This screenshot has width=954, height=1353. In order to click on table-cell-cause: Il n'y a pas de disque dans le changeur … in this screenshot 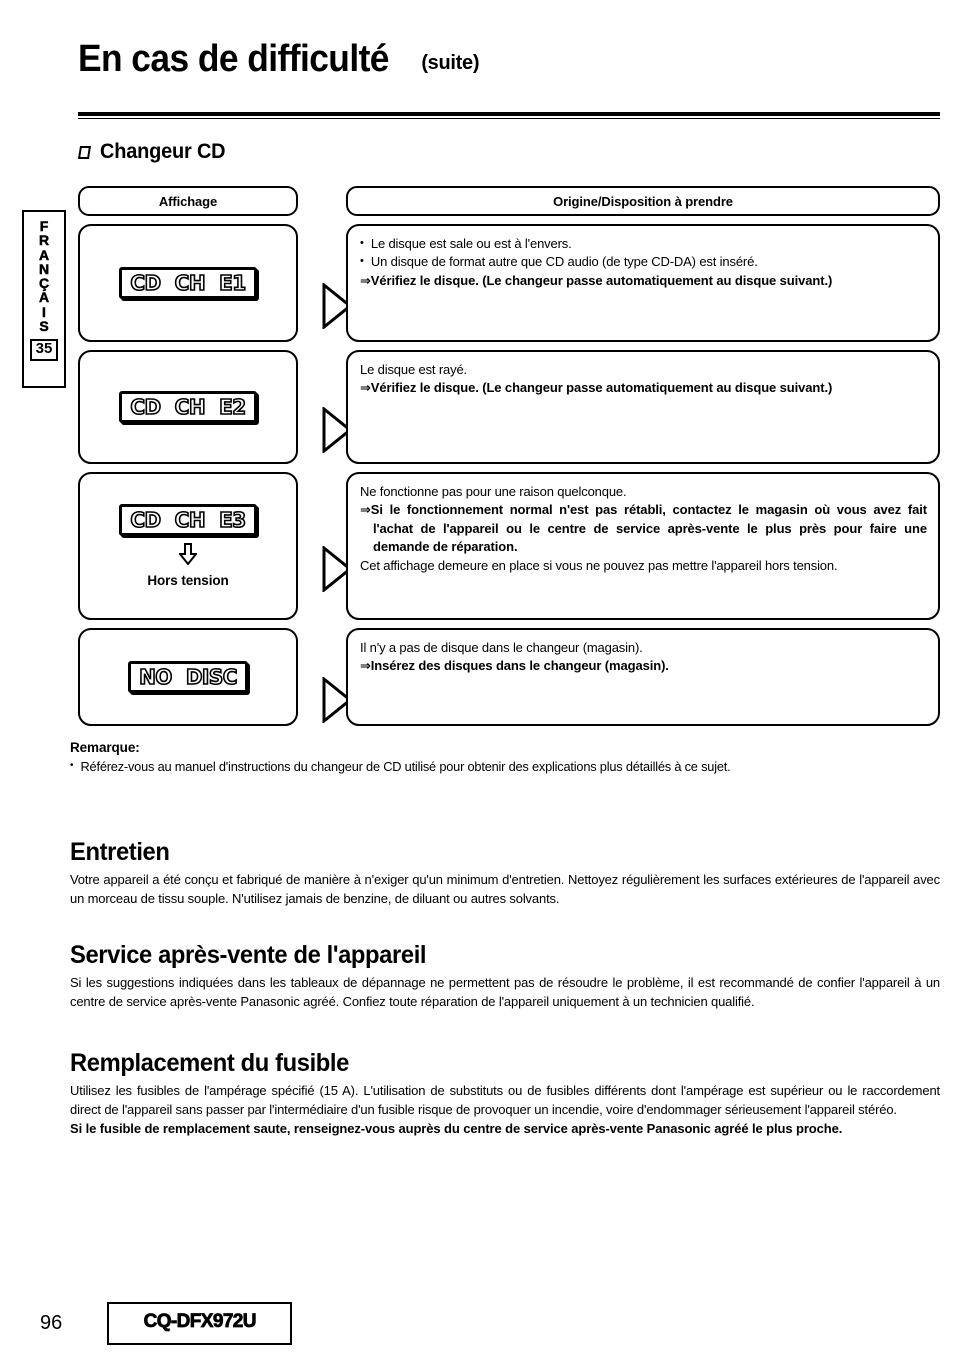, I will do `click(643, 677)`.